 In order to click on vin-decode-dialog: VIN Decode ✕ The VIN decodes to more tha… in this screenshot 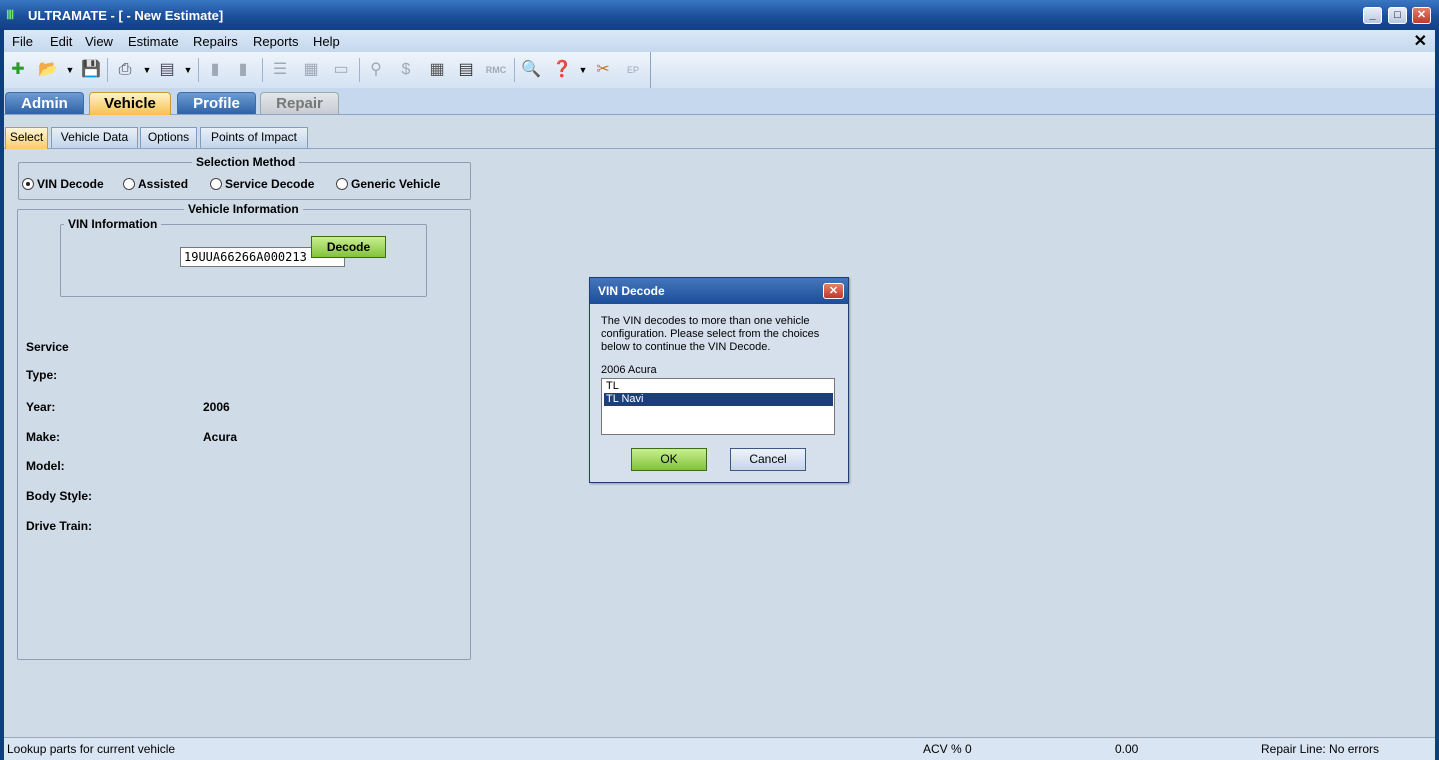, I will do `click(719, 380)`.